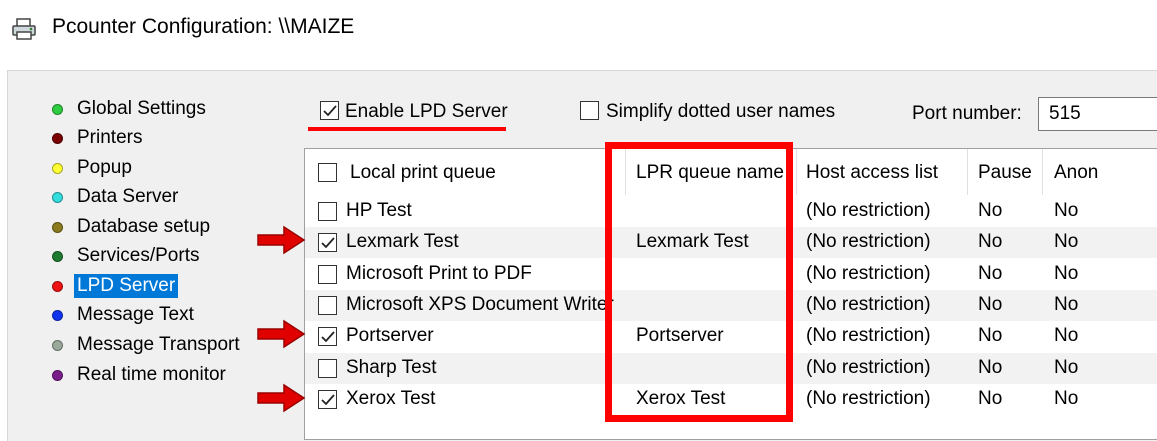 The width and height of the screenshot is (1157, 441). Describe the element at coordinates (379, 210) in the screenshot. I see `queue-name-cell: HP Test` at that location.